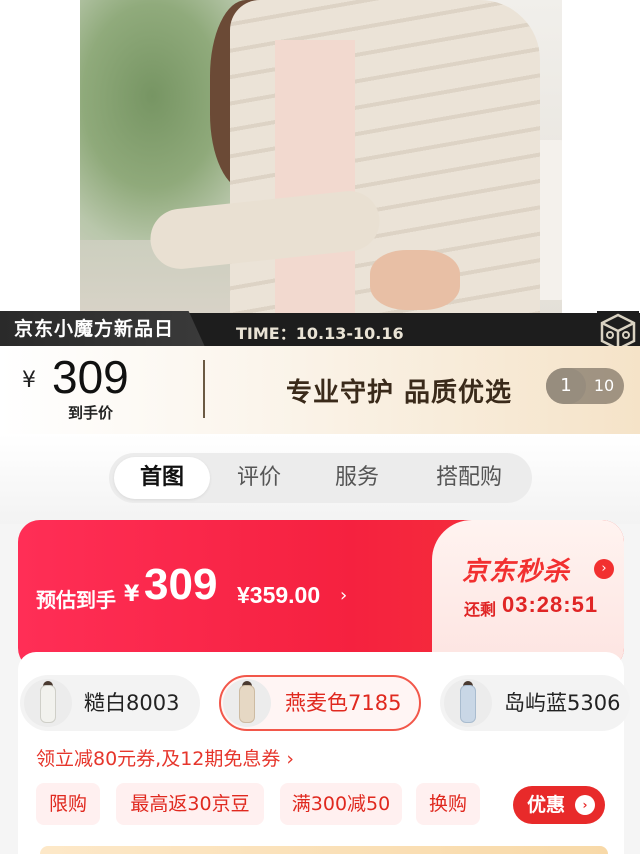  What do you see at coordinates (68, 804) in the screenshot?
I see `tag-purchase-limit: 限购` at bounding box center [68, 804].